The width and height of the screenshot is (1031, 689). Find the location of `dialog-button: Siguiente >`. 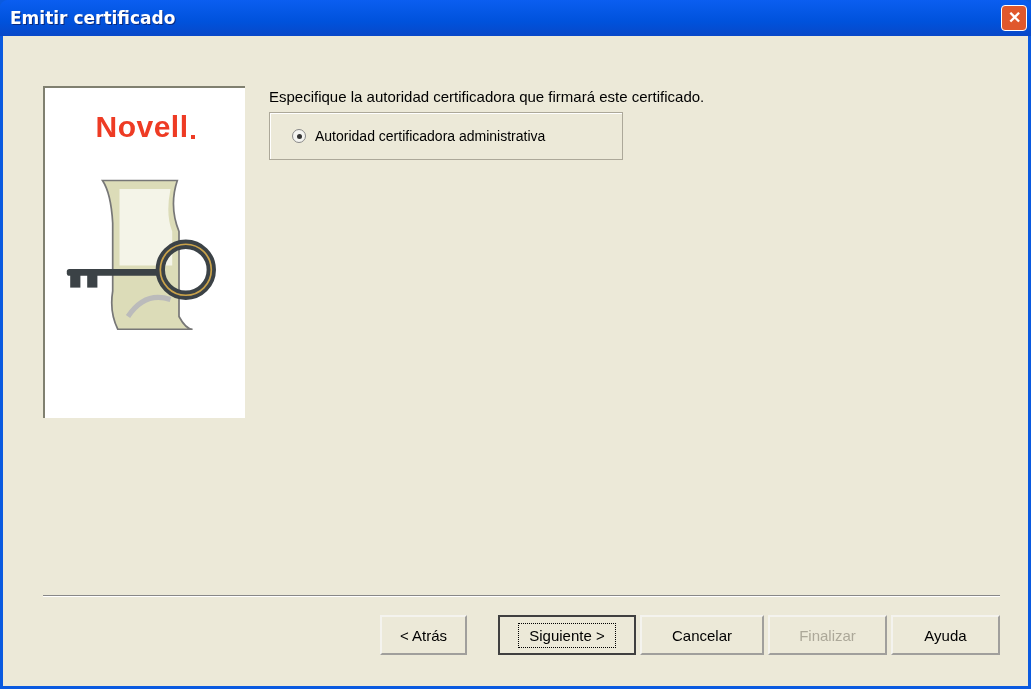

dialog-button: Siguiente > is located at coordinates (567, 635).